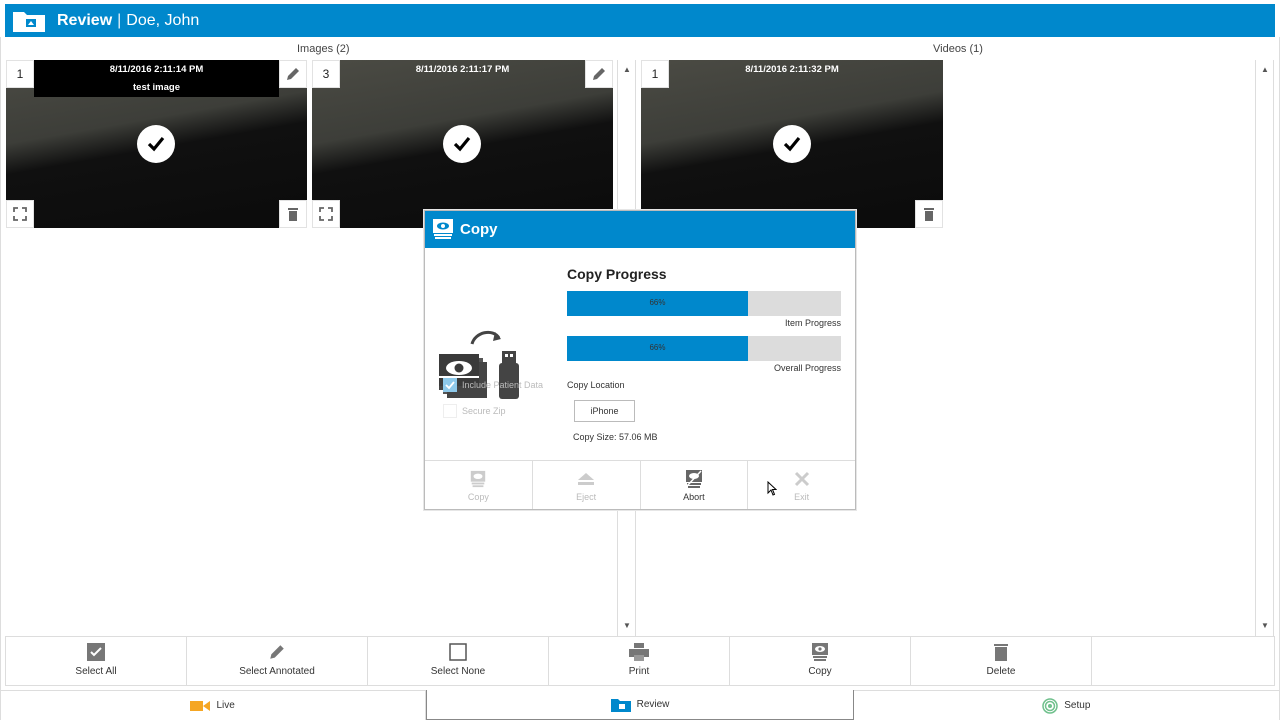 The height and width of the screenshot is (720, 1280). What do you see at coordinates (1050, 705) in the screenshot?
I see `target-icon` at bounding box center [1050, 705].